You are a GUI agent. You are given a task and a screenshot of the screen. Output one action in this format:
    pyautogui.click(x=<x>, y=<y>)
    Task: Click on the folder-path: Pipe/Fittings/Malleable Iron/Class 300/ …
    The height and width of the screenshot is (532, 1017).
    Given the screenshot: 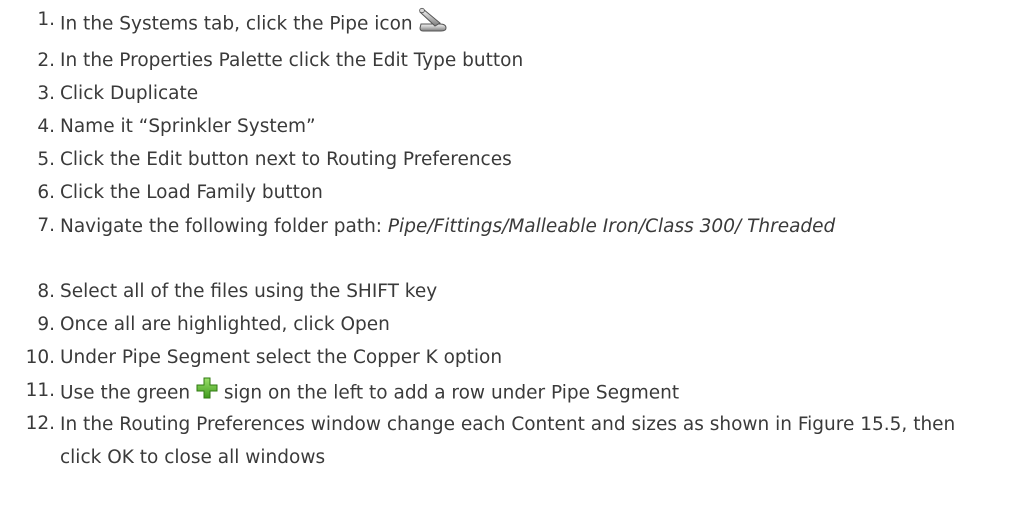 What is the action you would take?
    pyautogui.click(x=611, y=226)
    